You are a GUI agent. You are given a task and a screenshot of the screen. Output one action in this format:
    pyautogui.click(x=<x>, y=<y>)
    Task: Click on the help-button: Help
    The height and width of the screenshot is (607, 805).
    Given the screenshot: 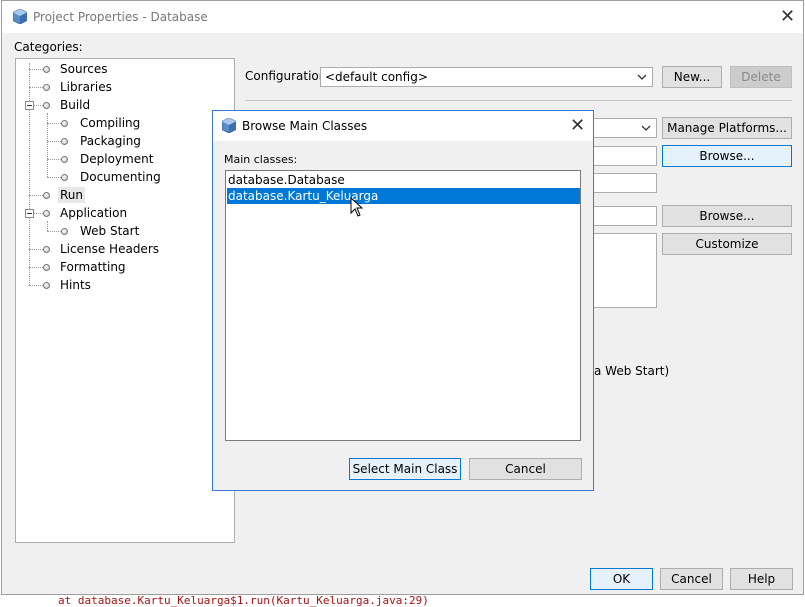 What is the action you would take?
    pyautogui.click(x=761, y=579)
    